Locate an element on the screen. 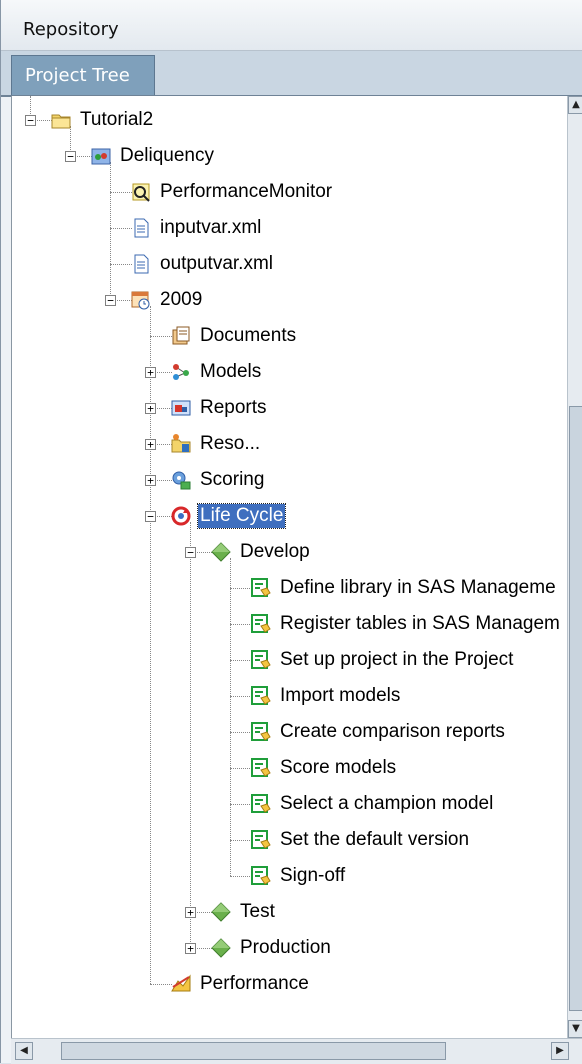 Image resolution: width=582 pixels, height=1064 pixels. tree-node-label: Develop is located at coordinates (275, 551).